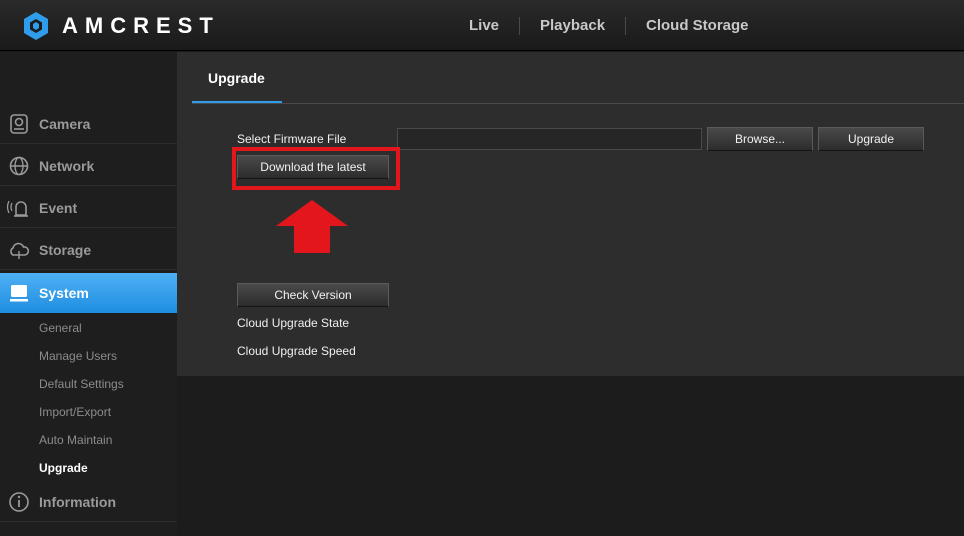 This screenshot has width=964, height=536. Describe the element at coordinates (81, 384) in the screenshot. I see `sidebar-subitem-default-settings: Default Settings` at that location.